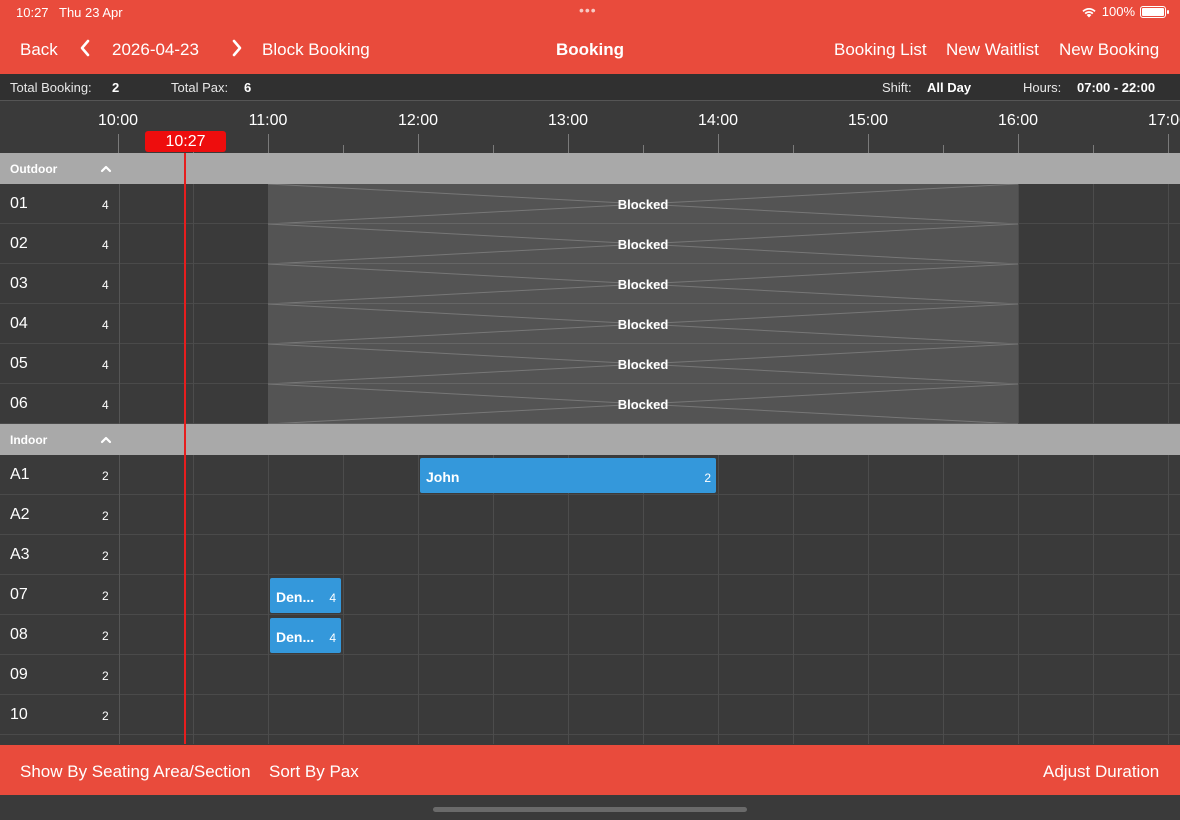 The image size is (1180, 820). What do you see at coordinates (590, 168) in the screenshot?
I see `section-header-outdoor: Outdoor` at bounding box center [590, 168].